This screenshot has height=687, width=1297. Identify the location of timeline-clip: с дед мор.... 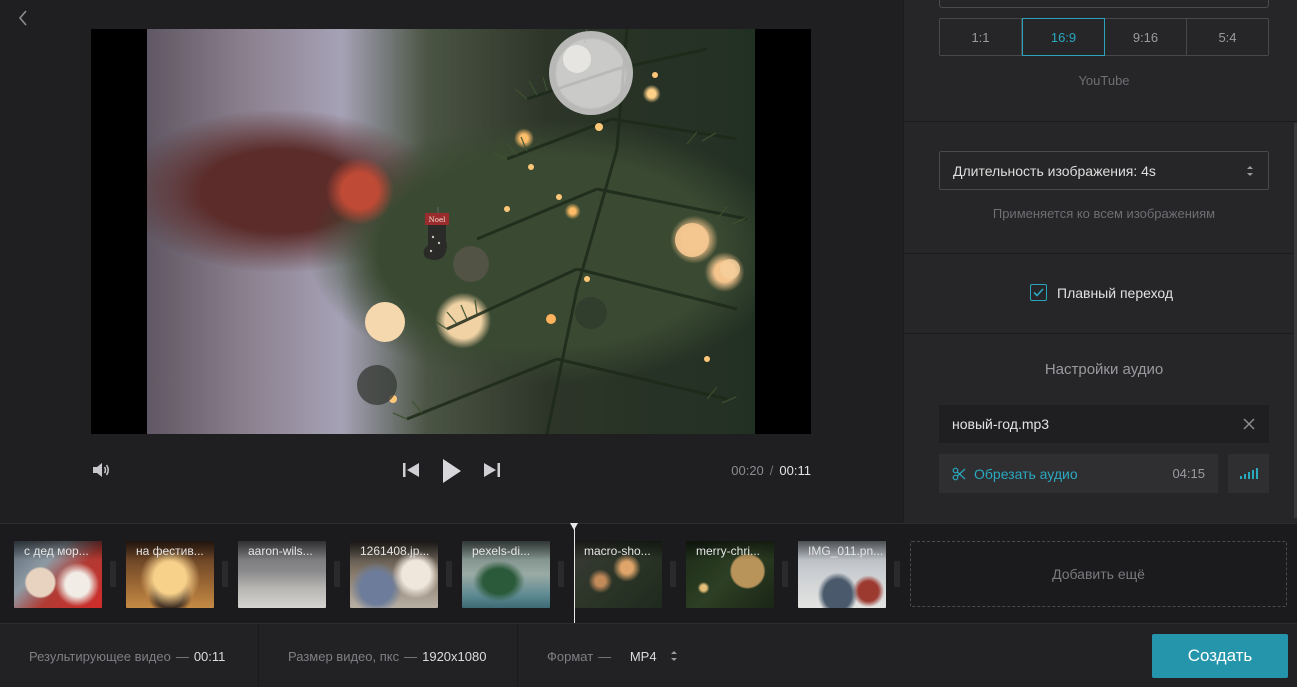
(58, 574).